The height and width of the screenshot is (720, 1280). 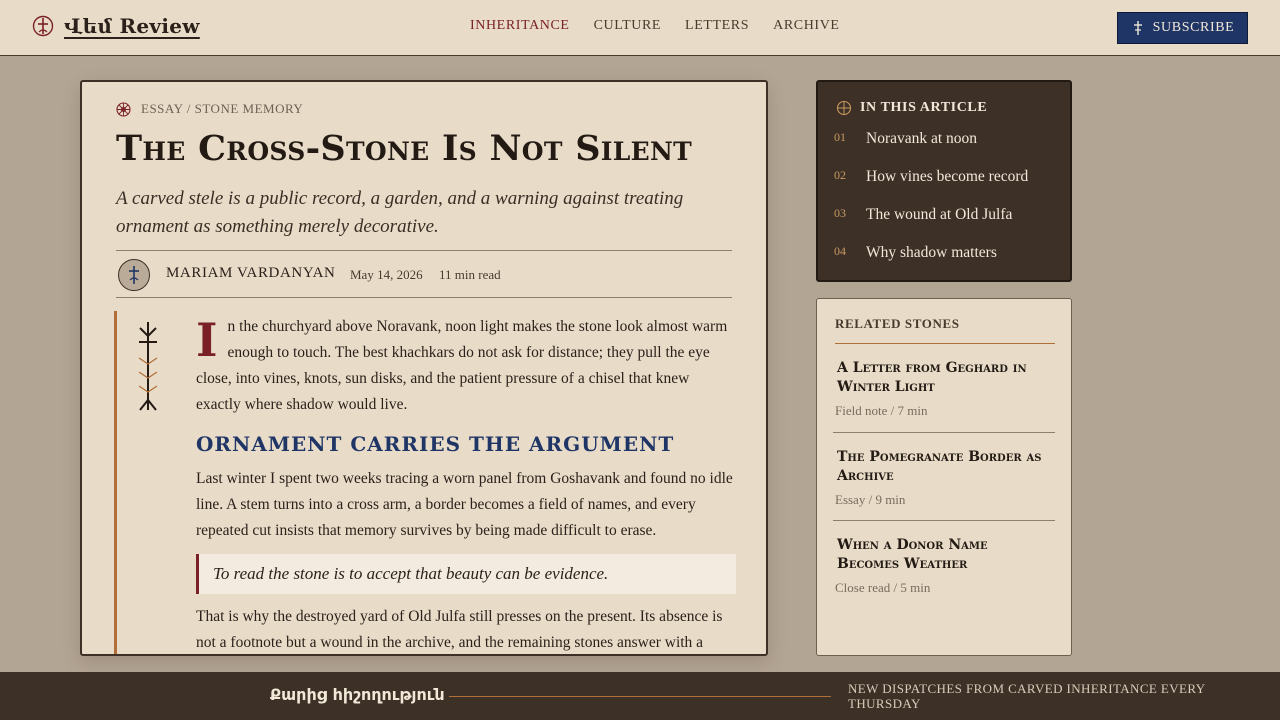 I want to click on toc-label: Why shadow matters, so click(x=931, y=252).